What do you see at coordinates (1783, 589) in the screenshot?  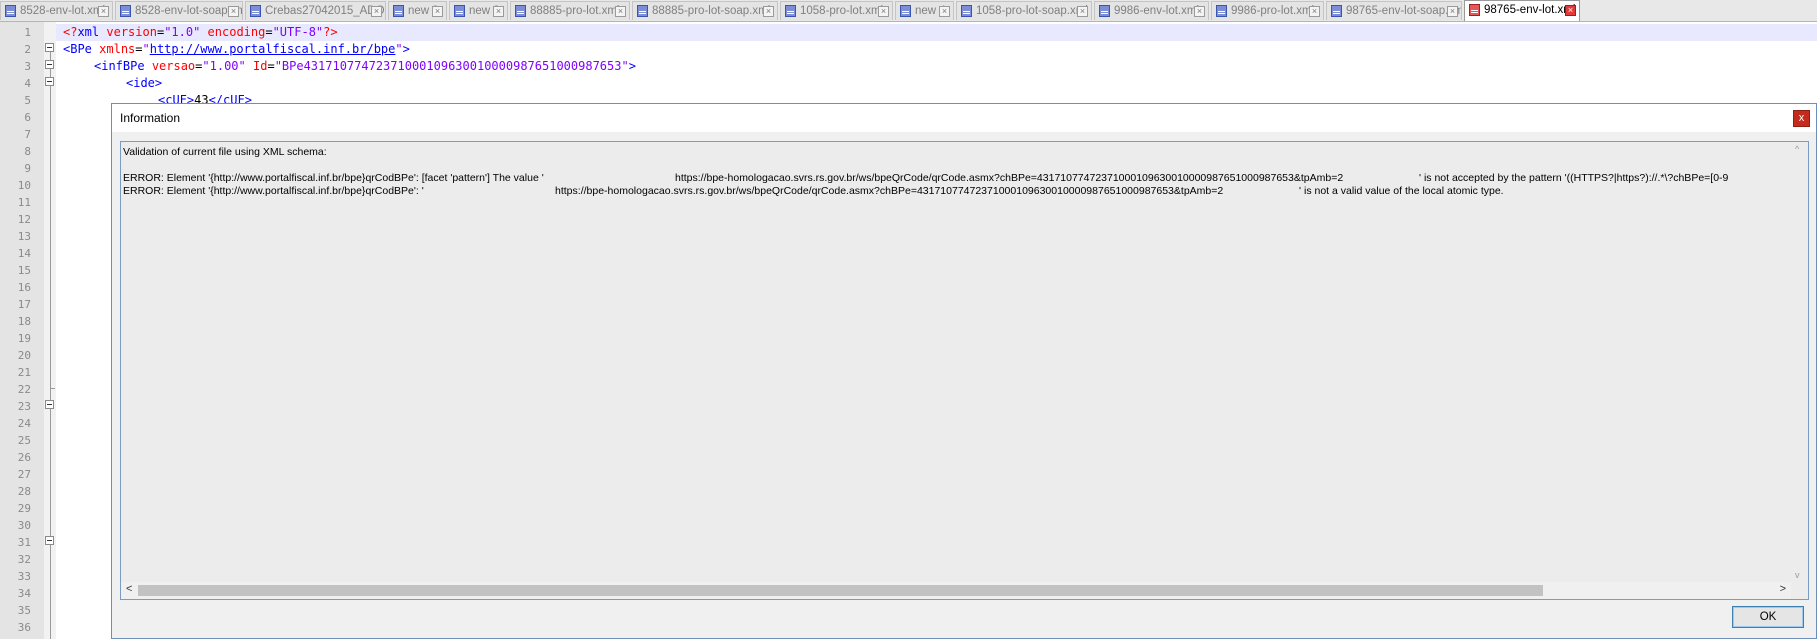 I see `scroll-right-icon: >` at bounding box center [1783, 589].